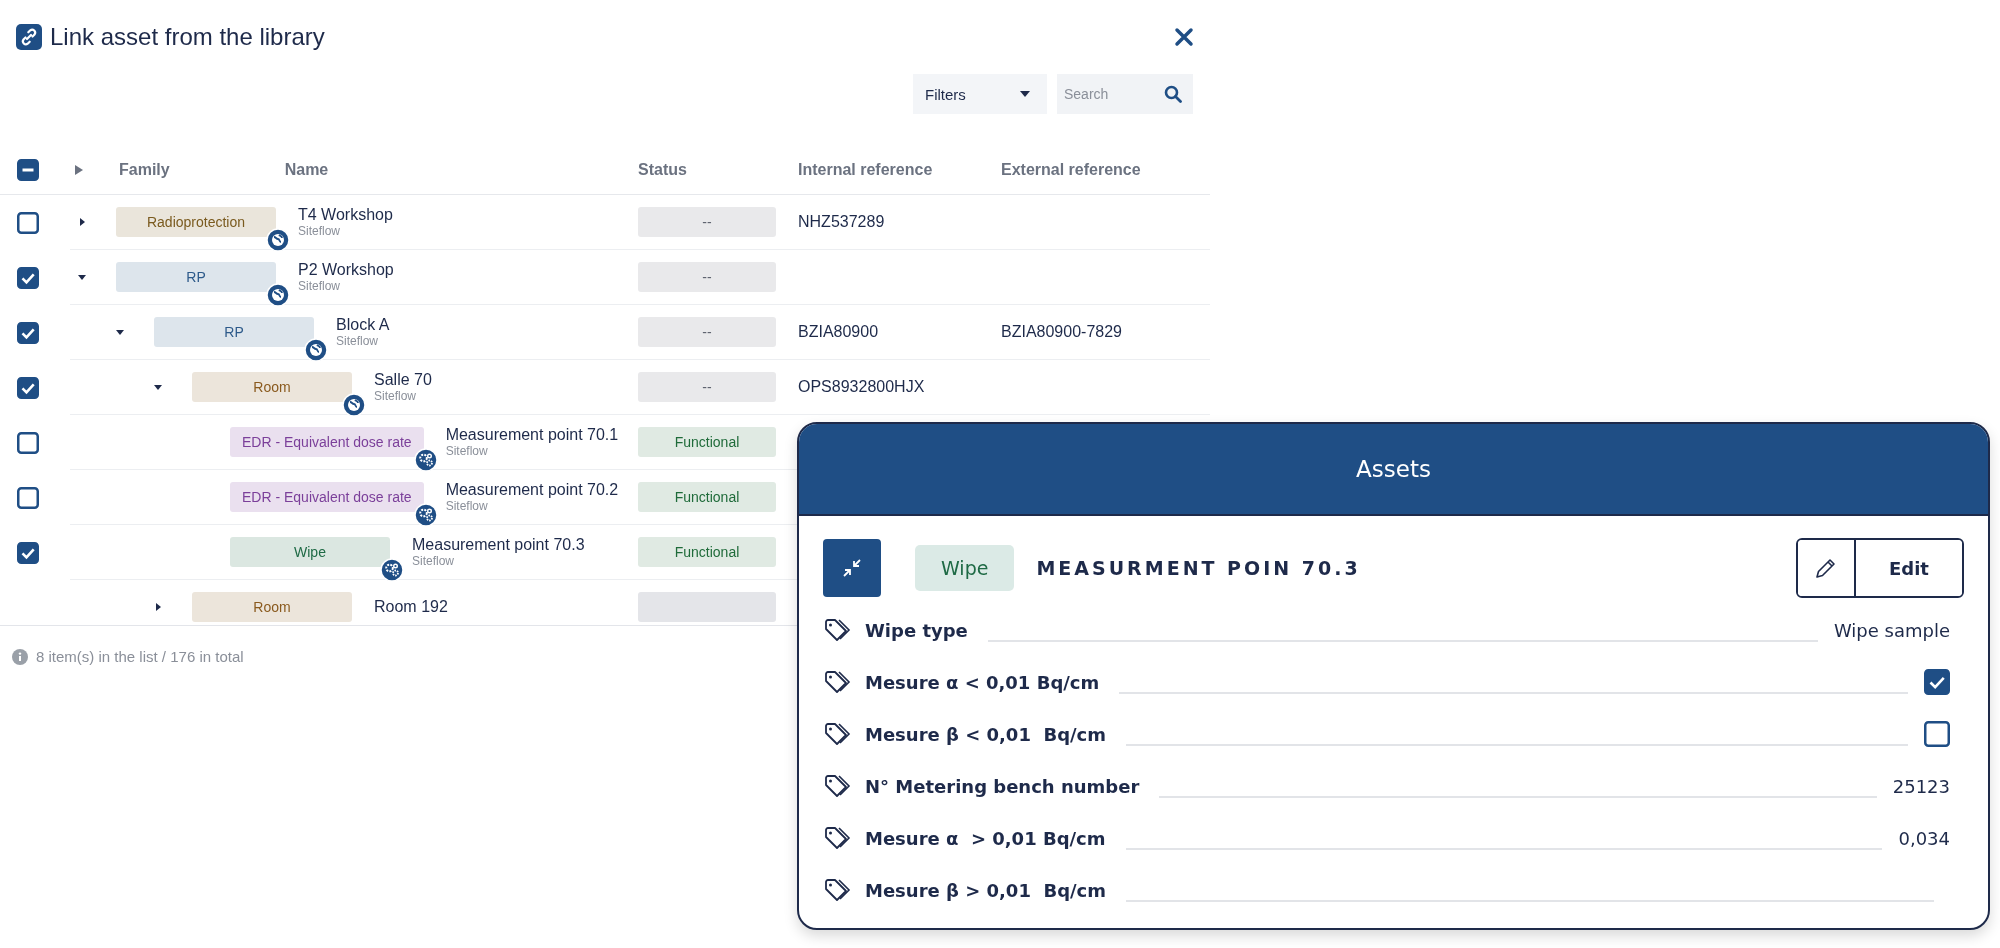 Image resolution: width=2000 pixels, height=948 pixels. Describe the element at coordinates (1924, 838) in the screenshot. I see `field-value: 0,034` at that location.